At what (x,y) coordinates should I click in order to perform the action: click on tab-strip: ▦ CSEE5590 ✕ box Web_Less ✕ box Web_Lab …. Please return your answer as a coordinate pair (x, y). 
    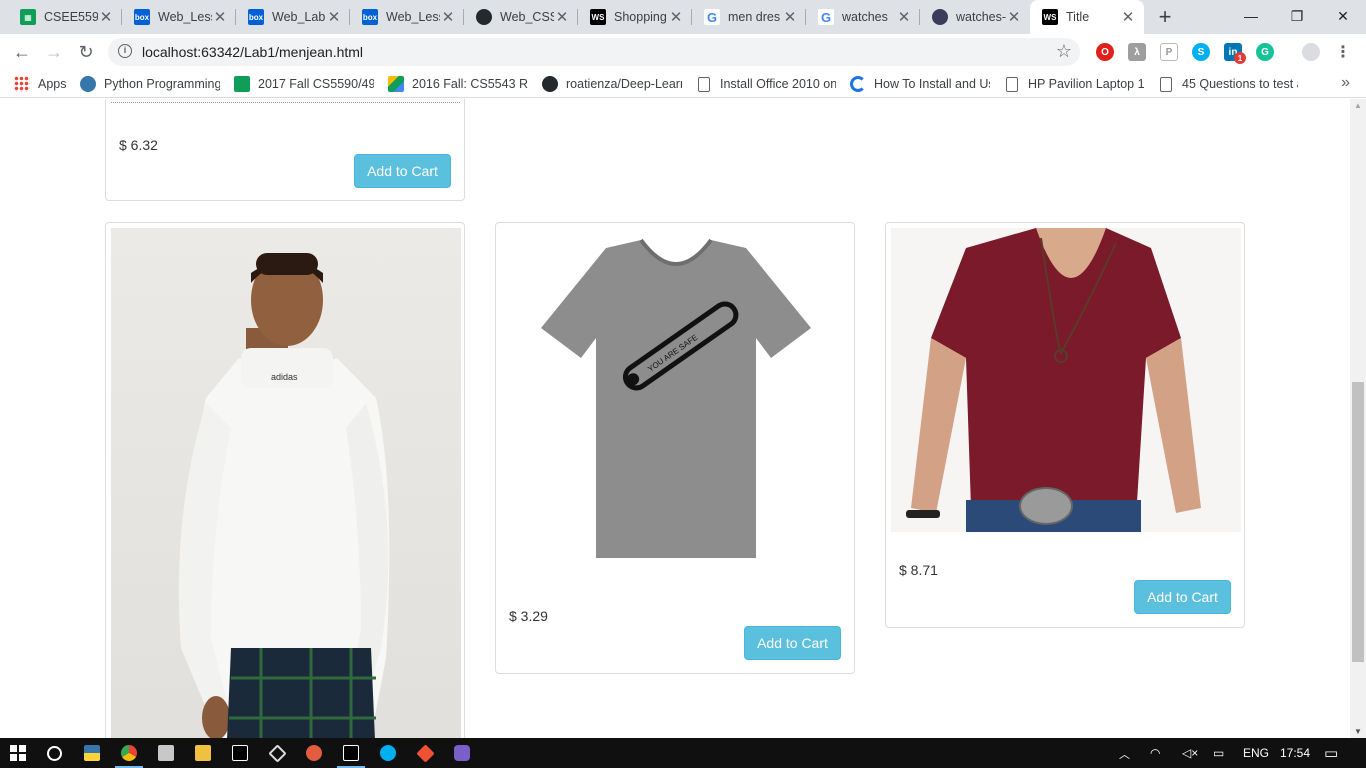
    Looking at the image, I should click on (683, 17).